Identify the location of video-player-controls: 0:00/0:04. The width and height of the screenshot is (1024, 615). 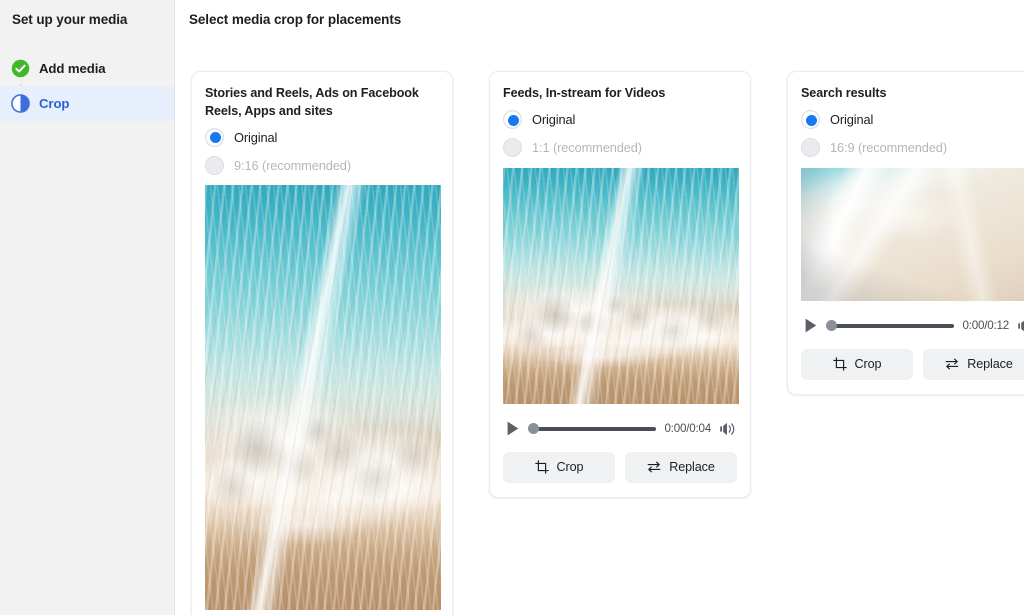
(620, 429).